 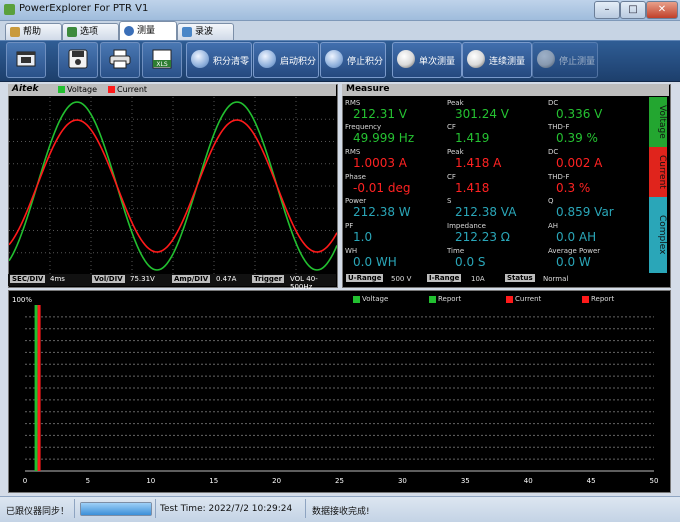 What do you see at coordinates (528, 481) in the screenshot?
I see `x-tick-label: 40` at bounding box center [528, 481].